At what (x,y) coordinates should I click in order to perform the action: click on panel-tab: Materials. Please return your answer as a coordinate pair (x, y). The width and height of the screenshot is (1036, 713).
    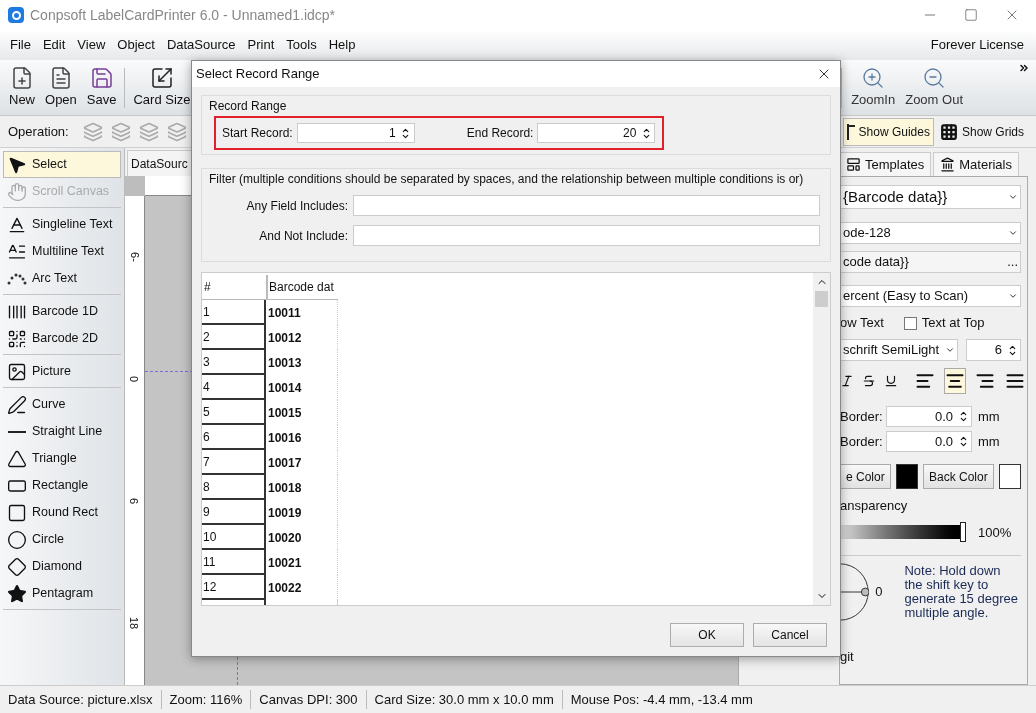
    Looking at the image, I should click on (976, 164).